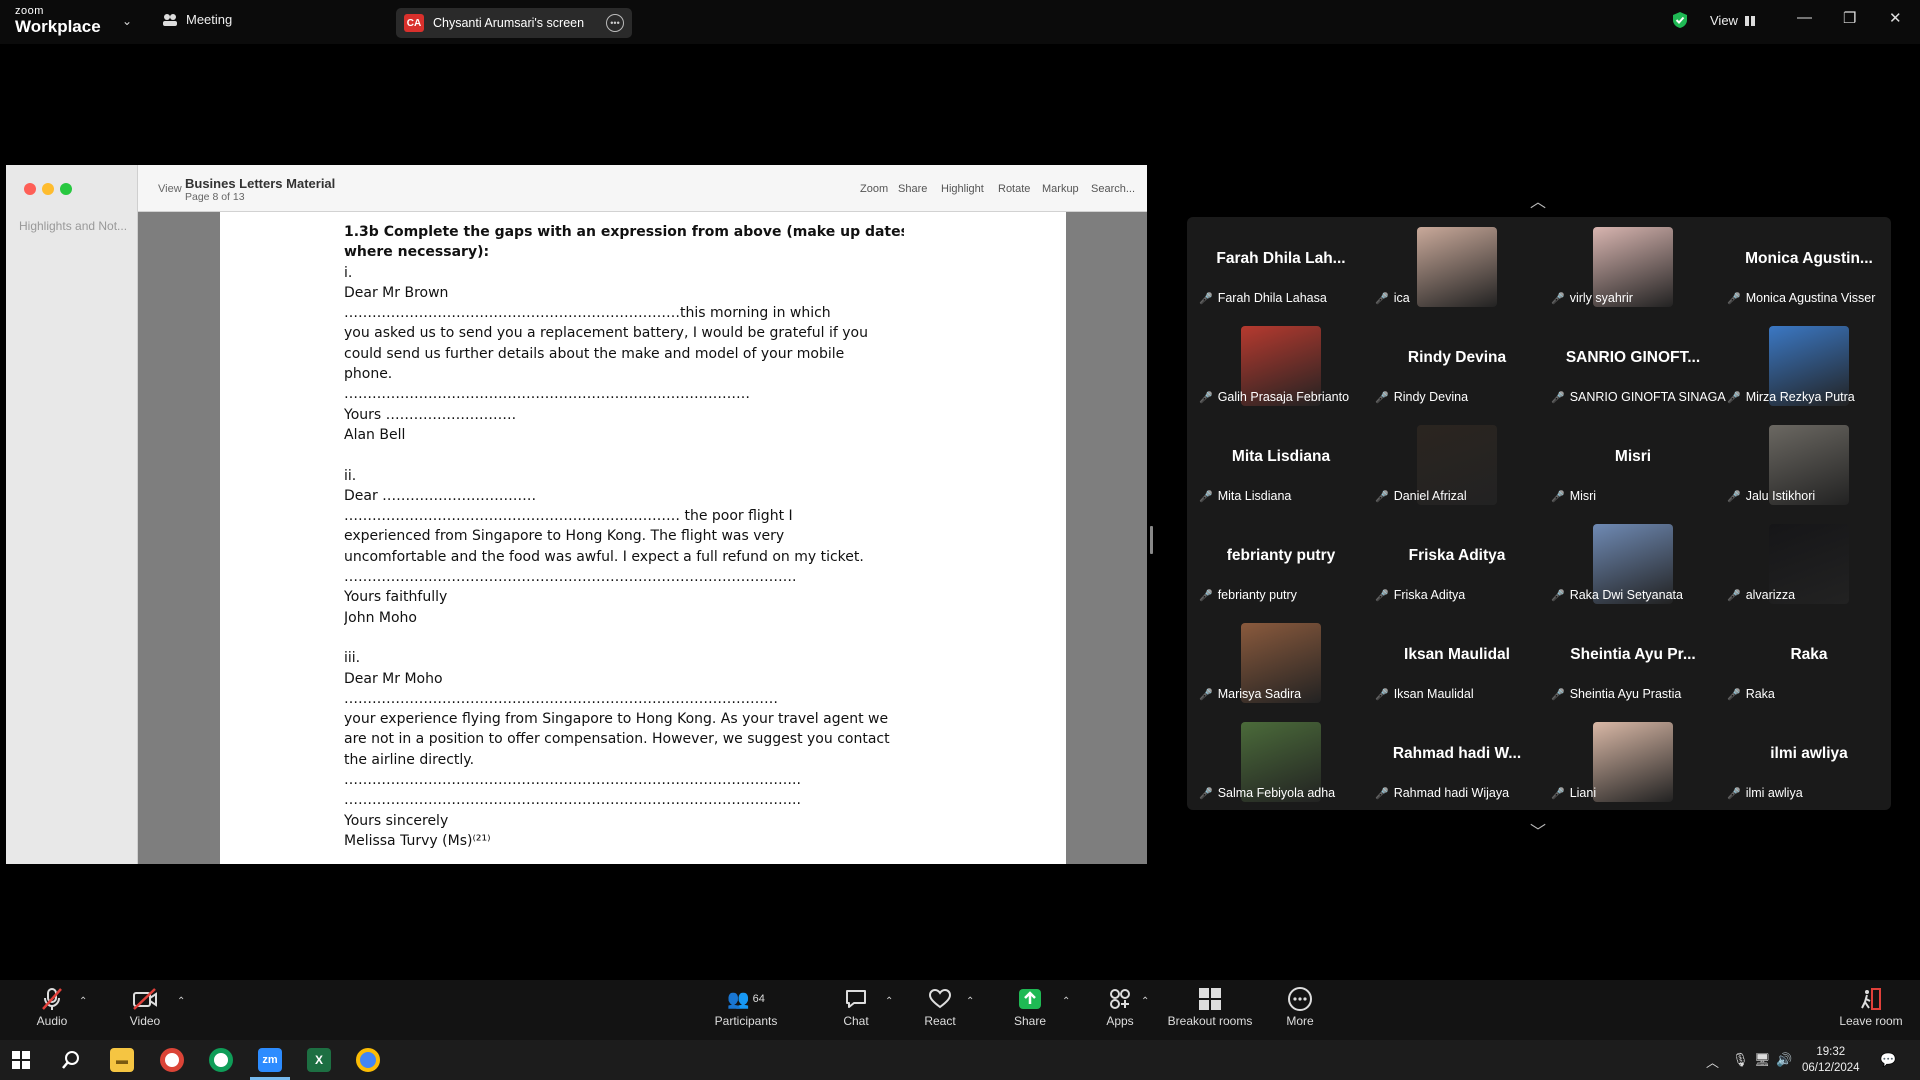 This screenshot has height=1080, width=1920. Describe the element at coordinates (970, 1001) in the screenshot. I see `react-caret-icon: ⌃` at that location.